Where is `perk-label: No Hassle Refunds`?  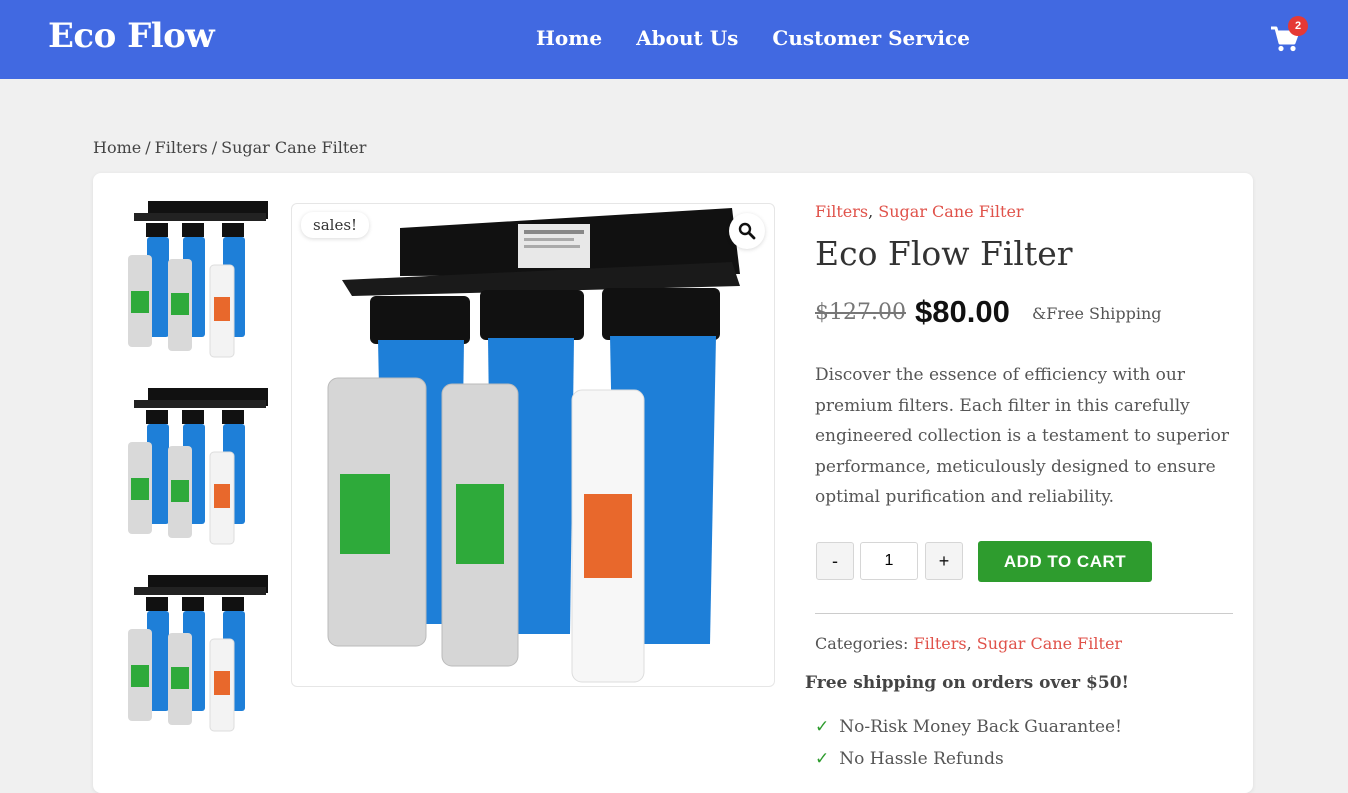 perk-label: No Hassle Refunds is located at coordinates (921, 759).